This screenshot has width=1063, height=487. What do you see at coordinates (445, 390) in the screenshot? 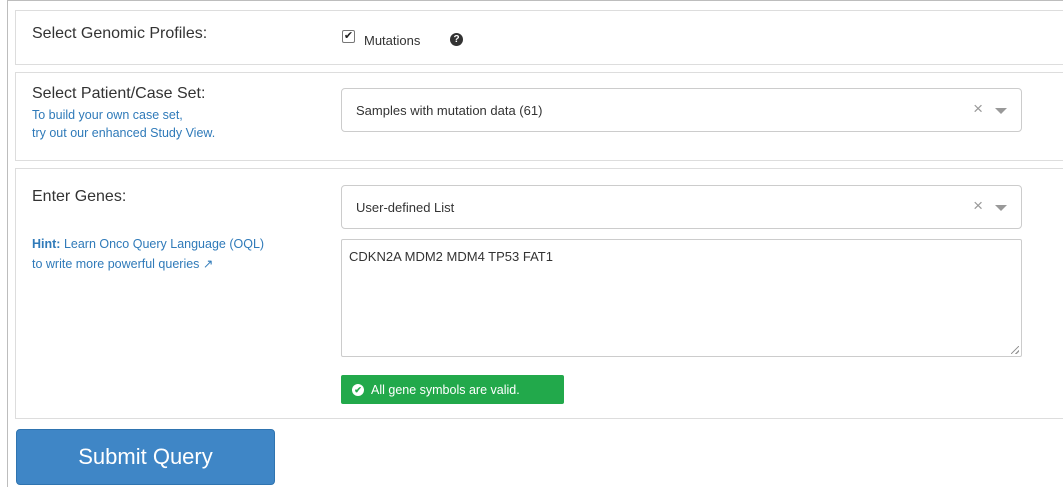
I see `validation-message: All gene symbols are valid.` at bounding box center [445, 390].